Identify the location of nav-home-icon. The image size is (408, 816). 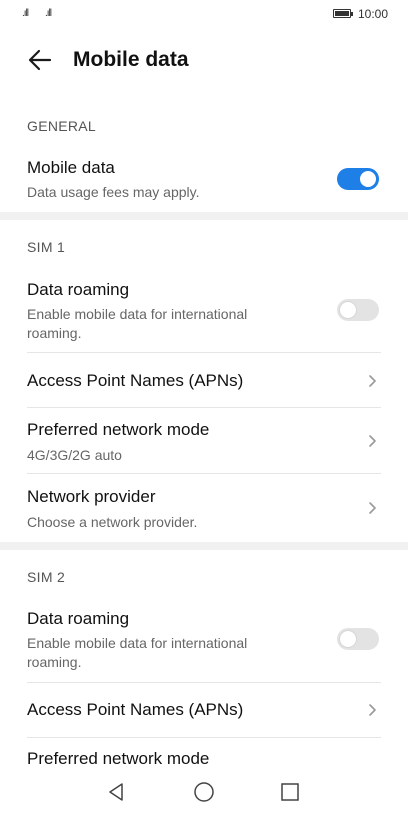
(204, 792).